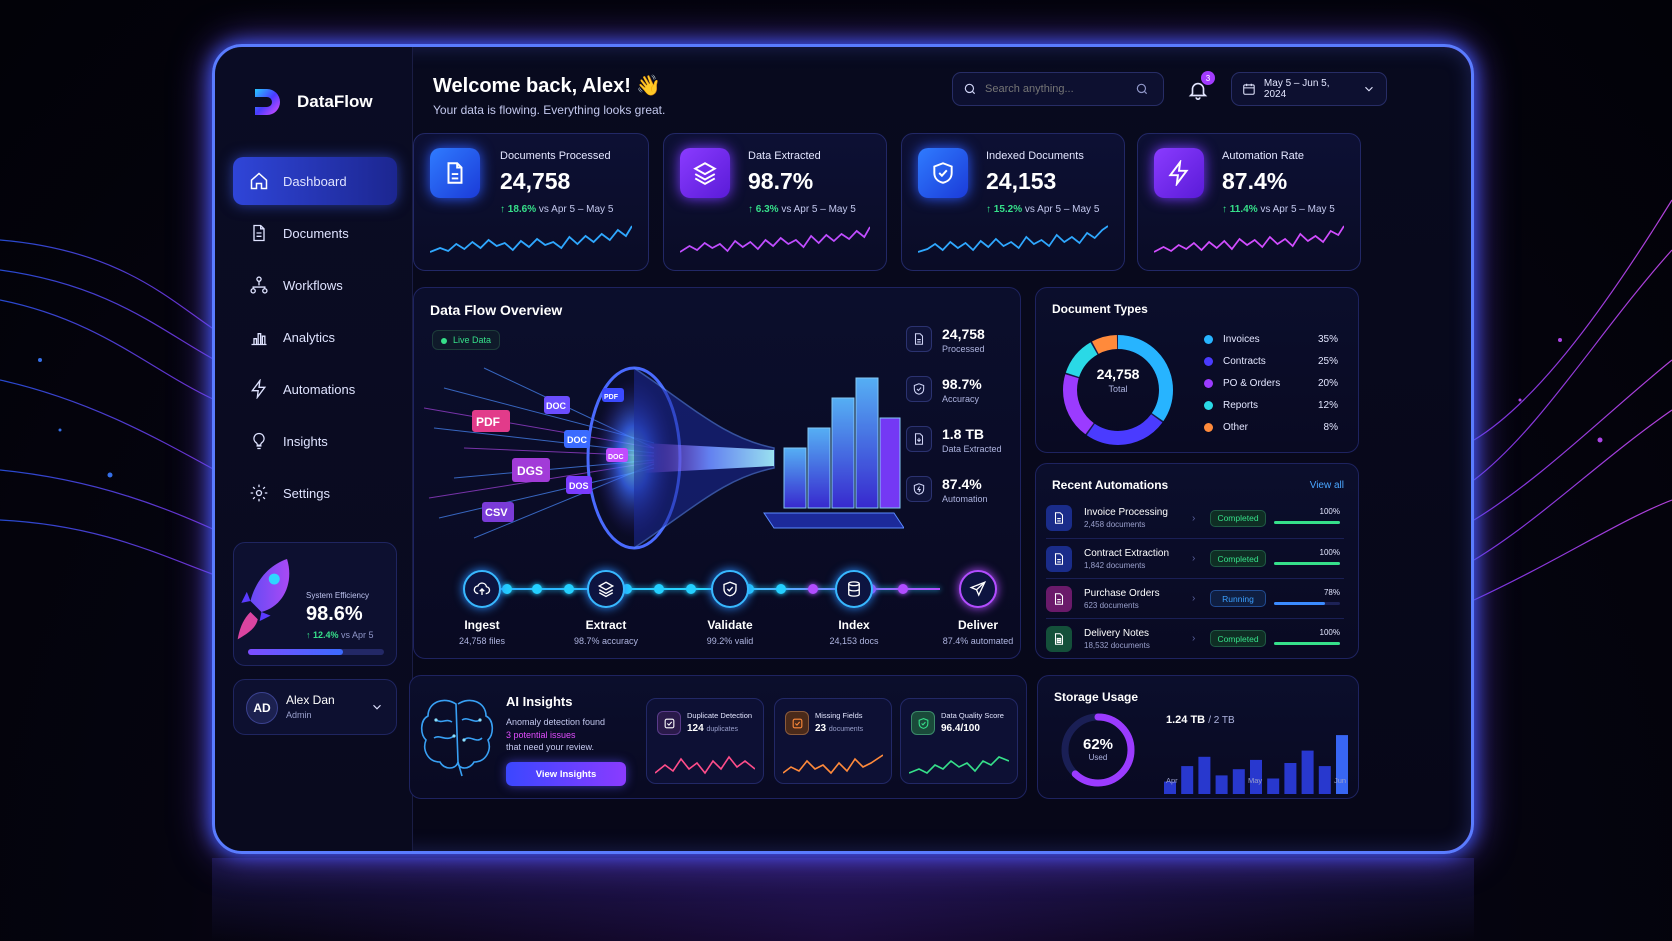  What do you see at coordinates (943, 173) in the screenshot?
I see `shield-check-icon` at bounding box center [943, 173].